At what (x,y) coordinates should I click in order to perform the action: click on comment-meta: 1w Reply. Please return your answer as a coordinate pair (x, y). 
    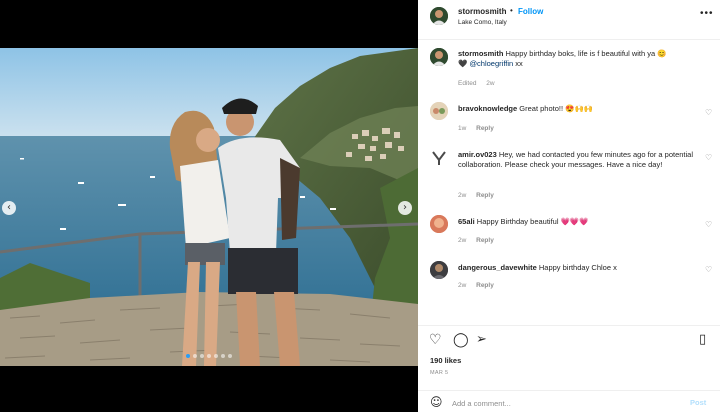
    Looking at the image, I should click on (480, 128).